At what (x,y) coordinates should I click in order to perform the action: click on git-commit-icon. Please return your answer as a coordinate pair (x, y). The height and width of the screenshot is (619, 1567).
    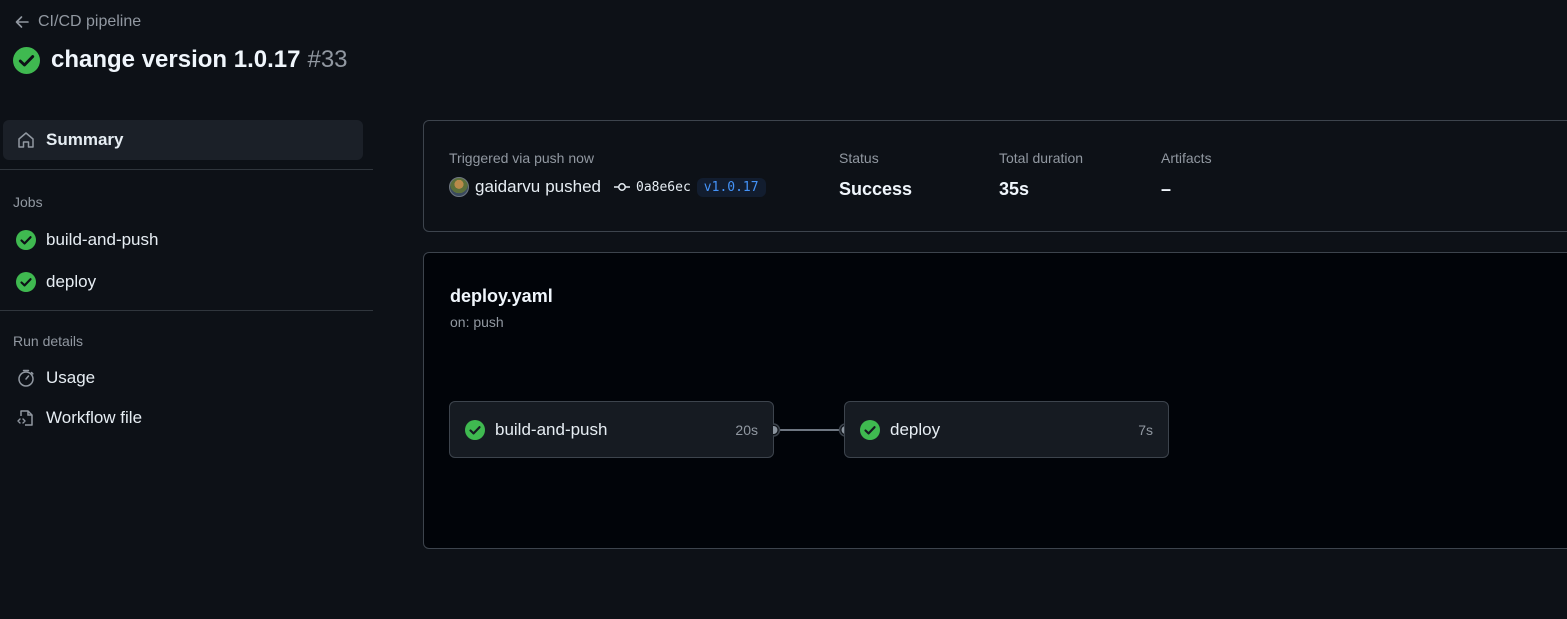
    Looking at the image, I should click on (622, 187).